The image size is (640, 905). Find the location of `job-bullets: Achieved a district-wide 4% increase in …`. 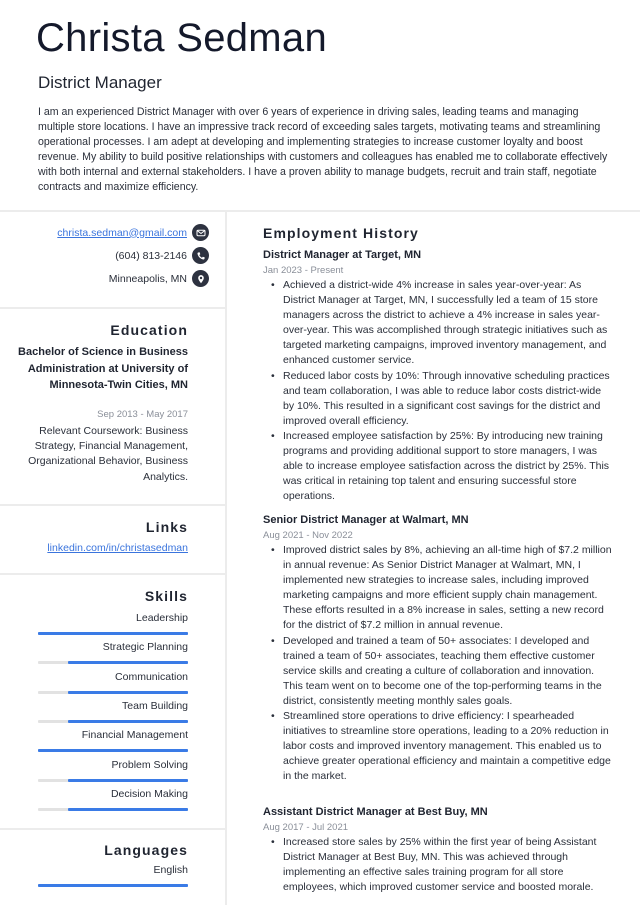

job-bullets: Achieved a district-wide 4% increase in … is located at coordinates (438, 391).